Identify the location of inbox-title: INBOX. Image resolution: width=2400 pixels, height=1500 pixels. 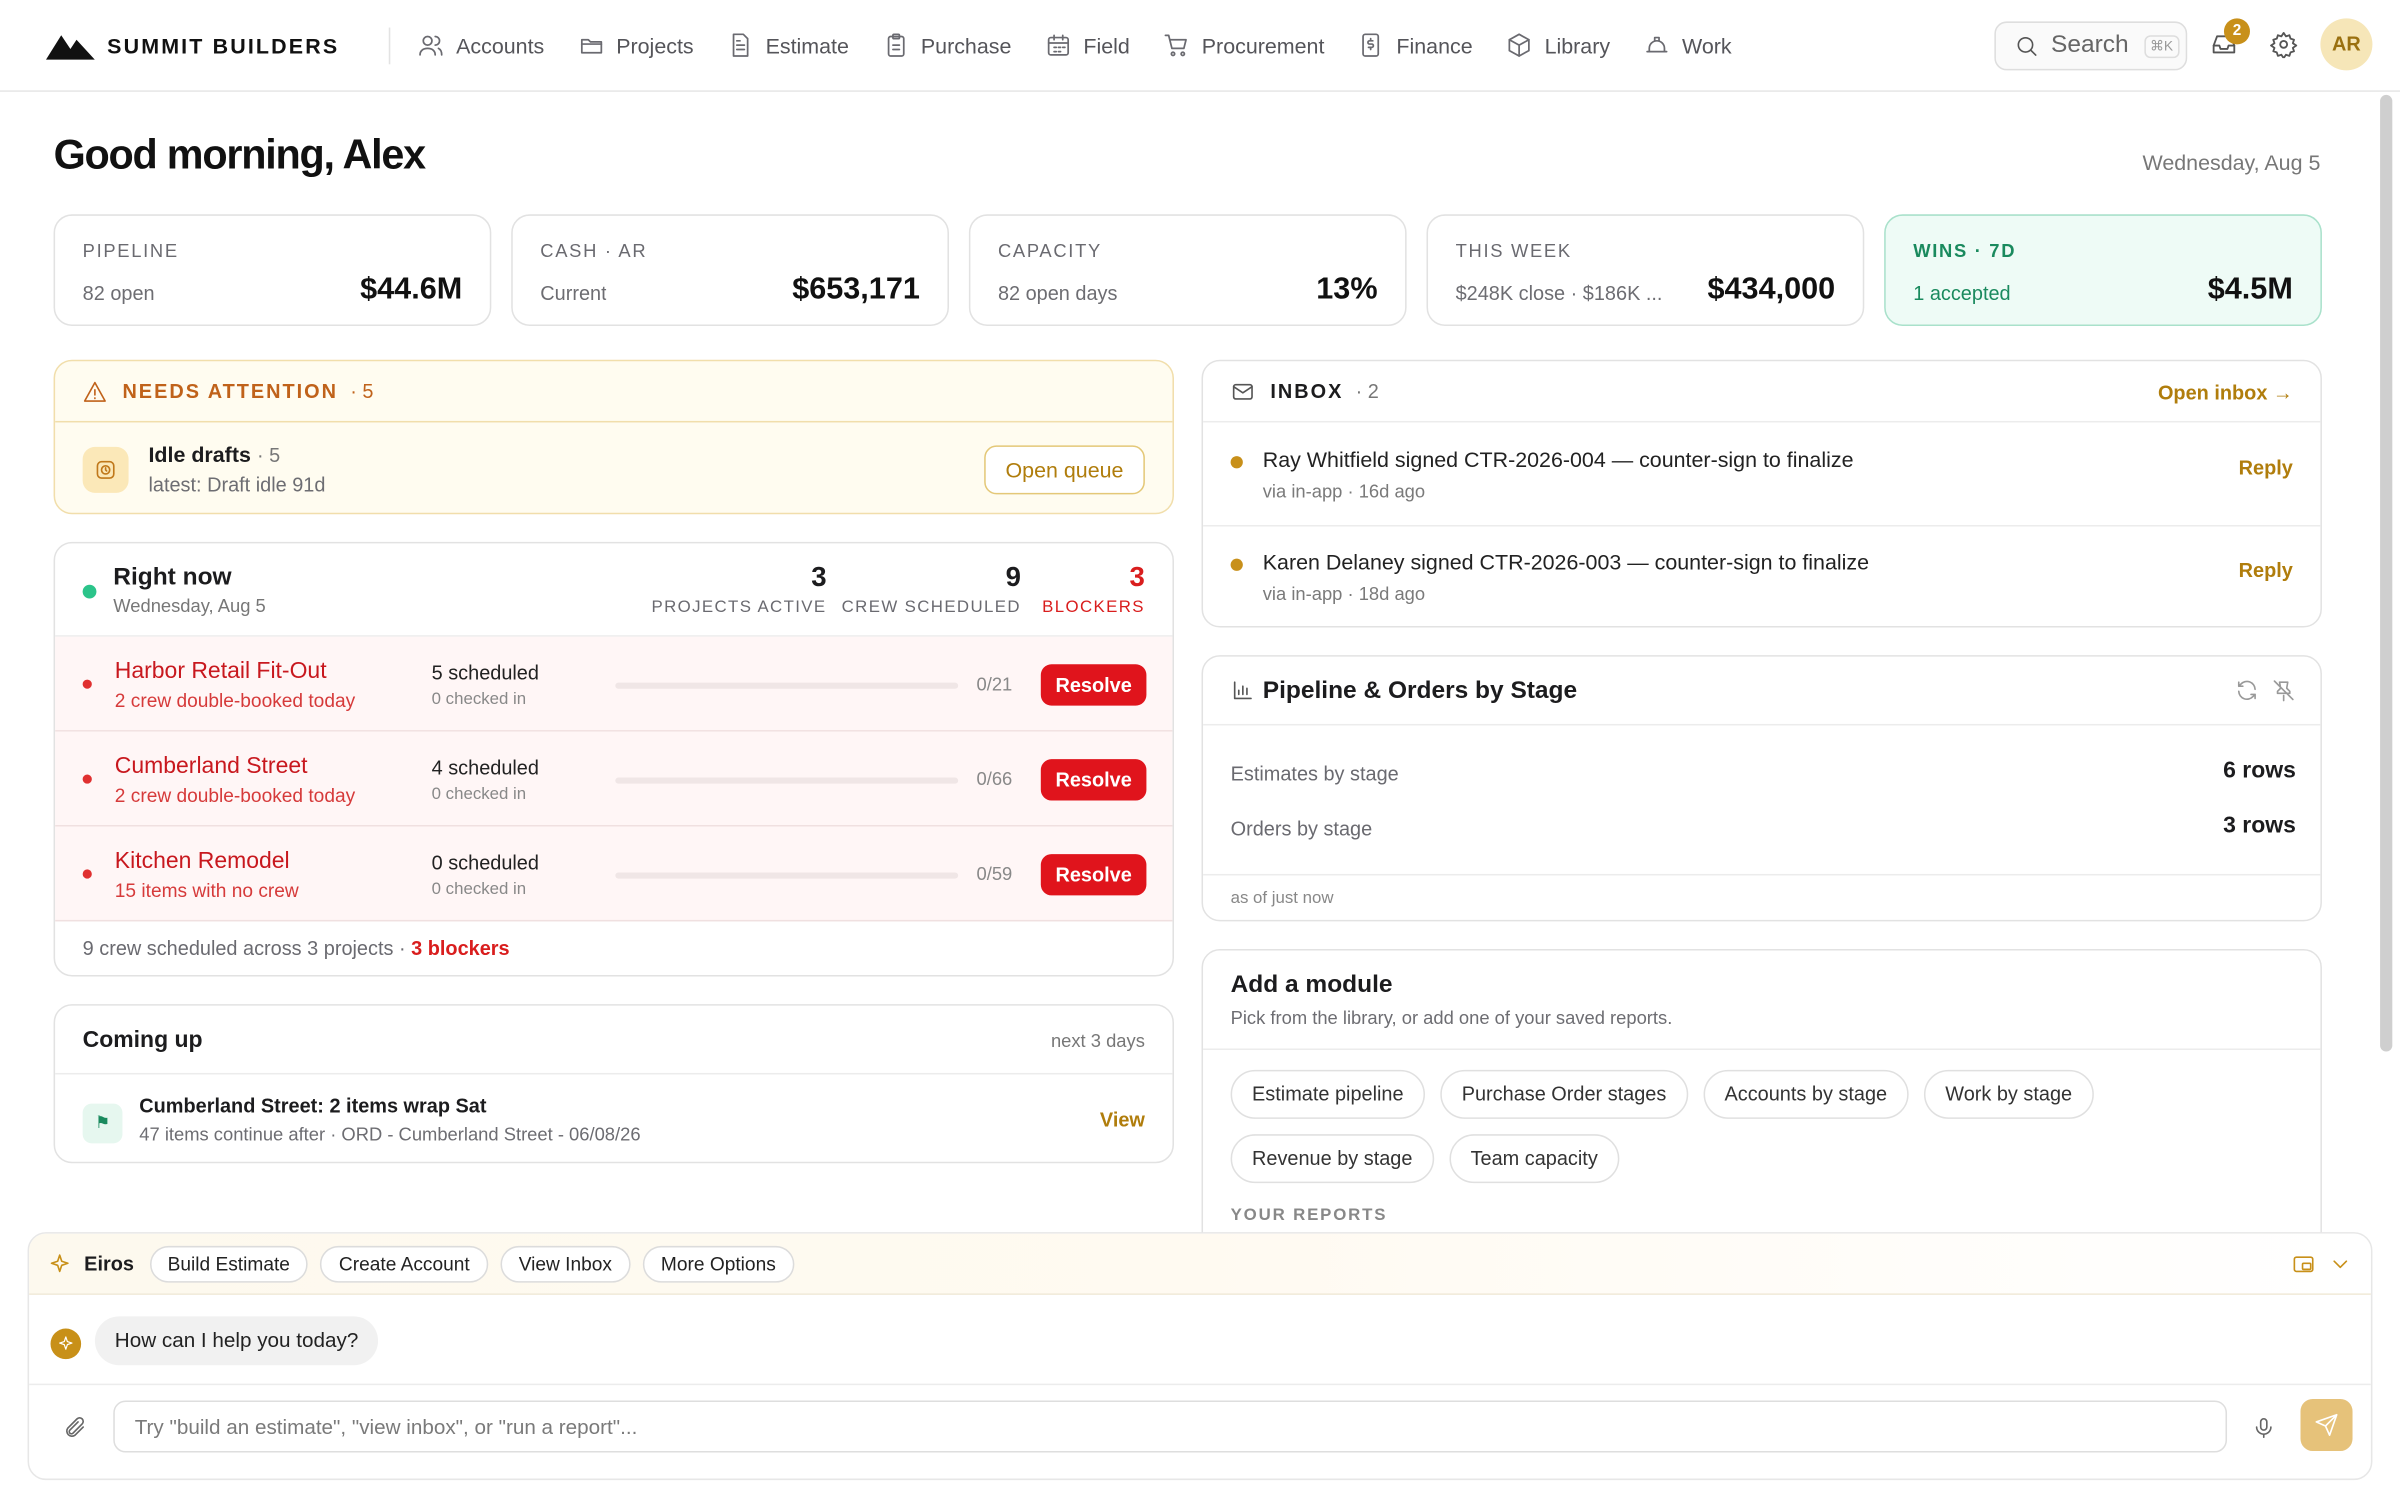
(1307, 391).